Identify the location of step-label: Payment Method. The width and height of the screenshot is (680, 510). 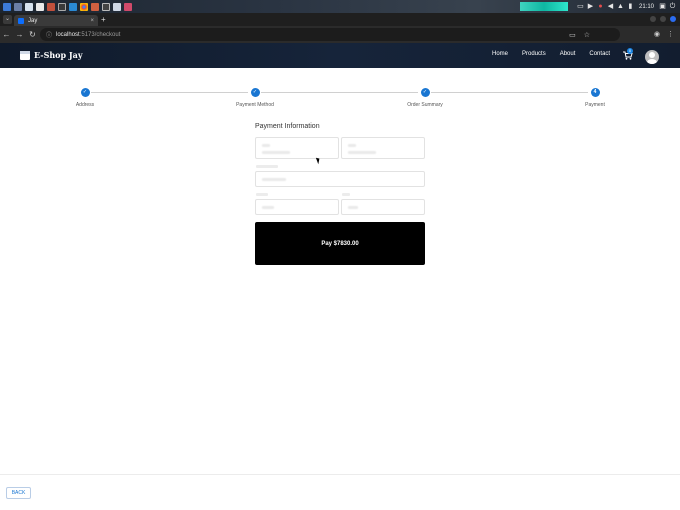
(255, 105).